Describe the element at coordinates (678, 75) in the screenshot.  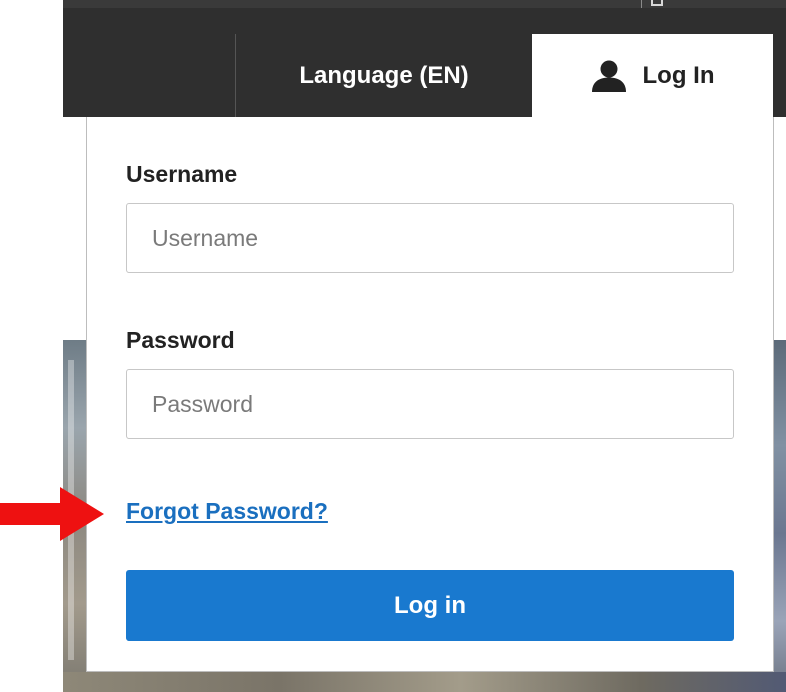
I see `login-tab-label: Log In` at that location.